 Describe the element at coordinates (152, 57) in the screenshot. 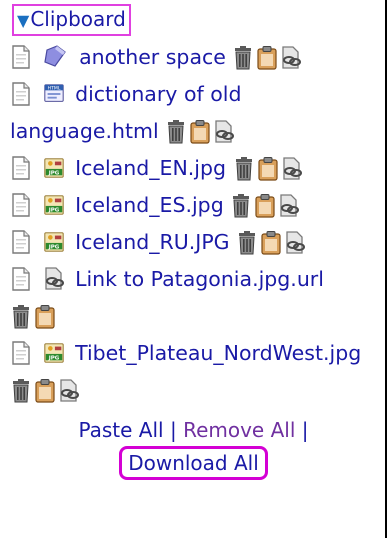

I see `item-name: another space` at that location.